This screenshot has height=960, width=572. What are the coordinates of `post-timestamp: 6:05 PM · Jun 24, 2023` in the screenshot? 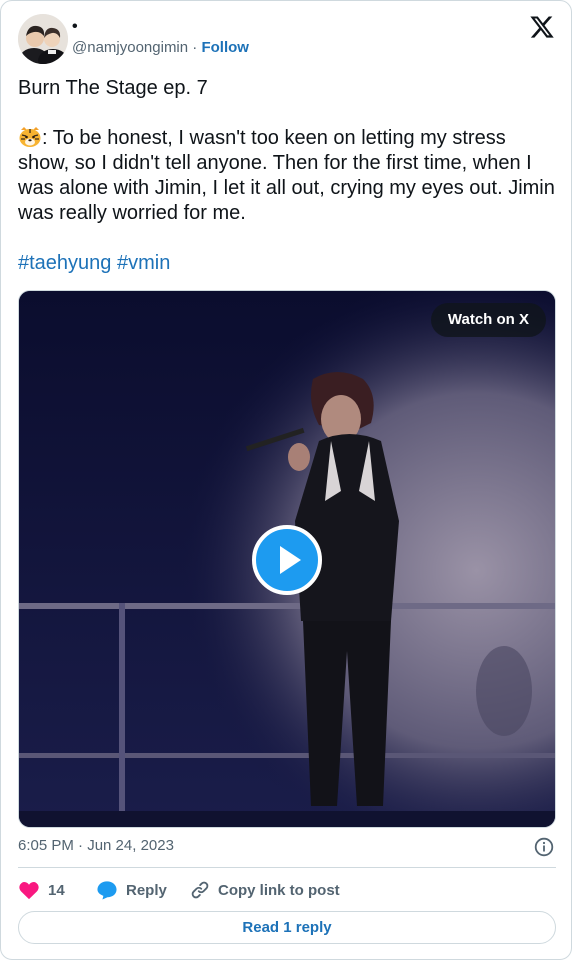 It's located at (96, 846).